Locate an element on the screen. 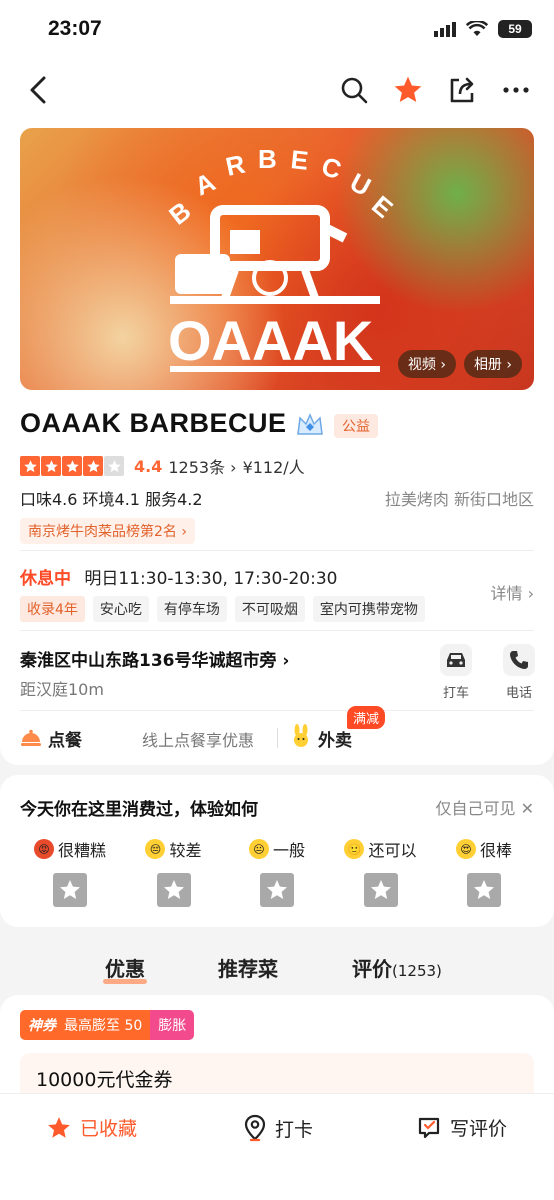 This screenshot has width=554, height=1200. status-bar: 23:07 59 is located at coordinates (277, 30).